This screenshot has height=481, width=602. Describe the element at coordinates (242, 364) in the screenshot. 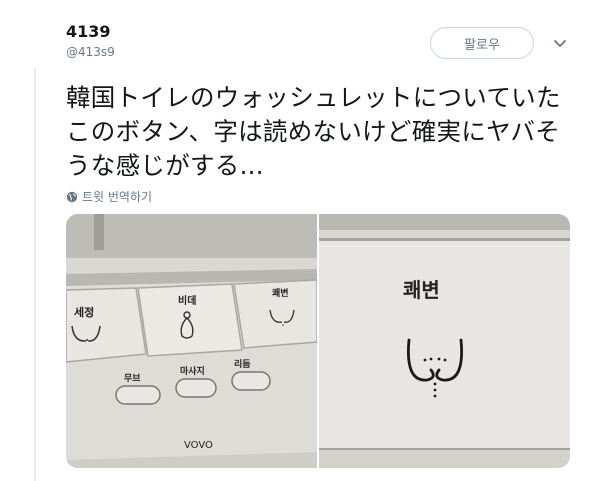

I see `photo-small-label-rhythm: 리듬` at that location.